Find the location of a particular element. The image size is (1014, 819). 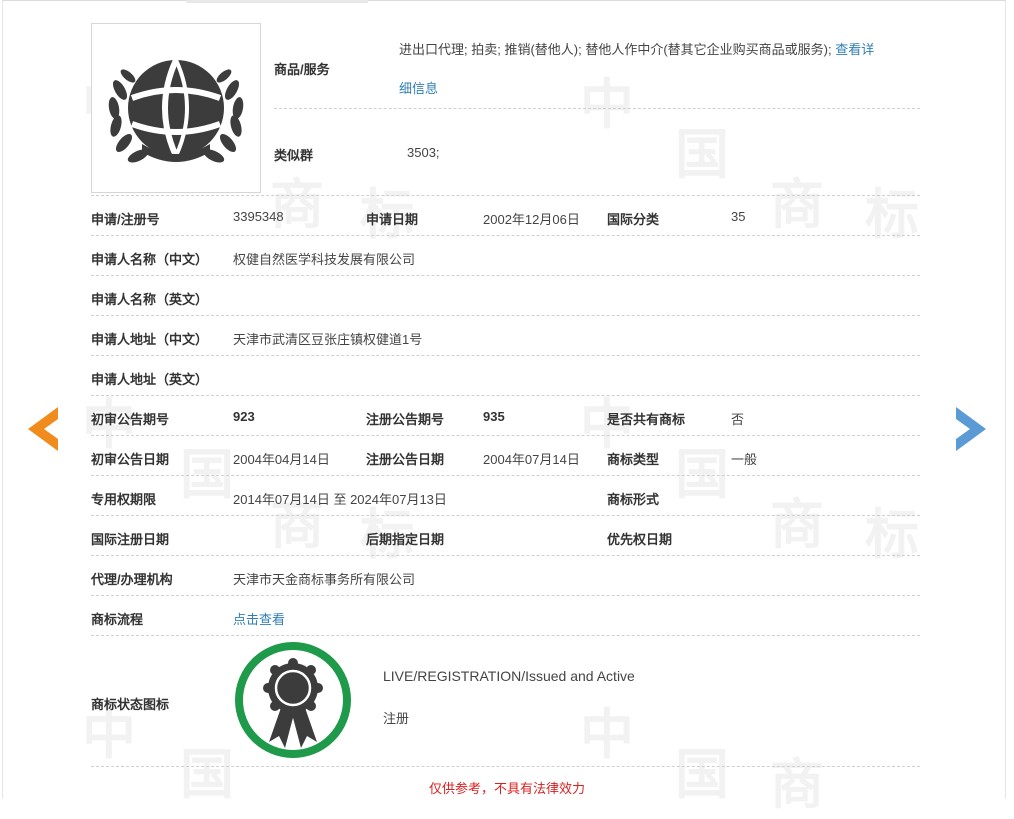

disclaimer: 仅供参考，不具有法律效力 is located at coordinates (506, 788).